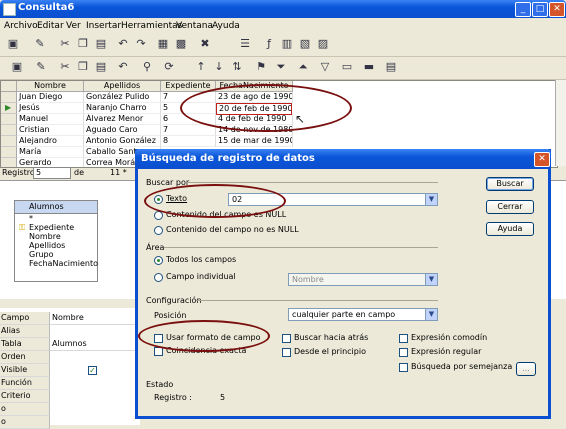  I want to click on table-cell: Naranjo Charro, so click(122, 108).